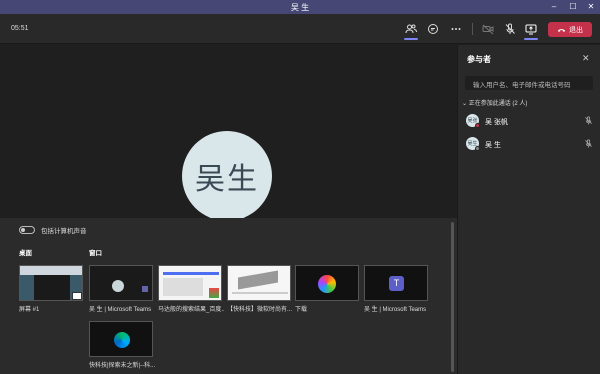  Describe the element at coordinates (27, 230) in the screenshot. I see `computer-sound-toggle` at that location.